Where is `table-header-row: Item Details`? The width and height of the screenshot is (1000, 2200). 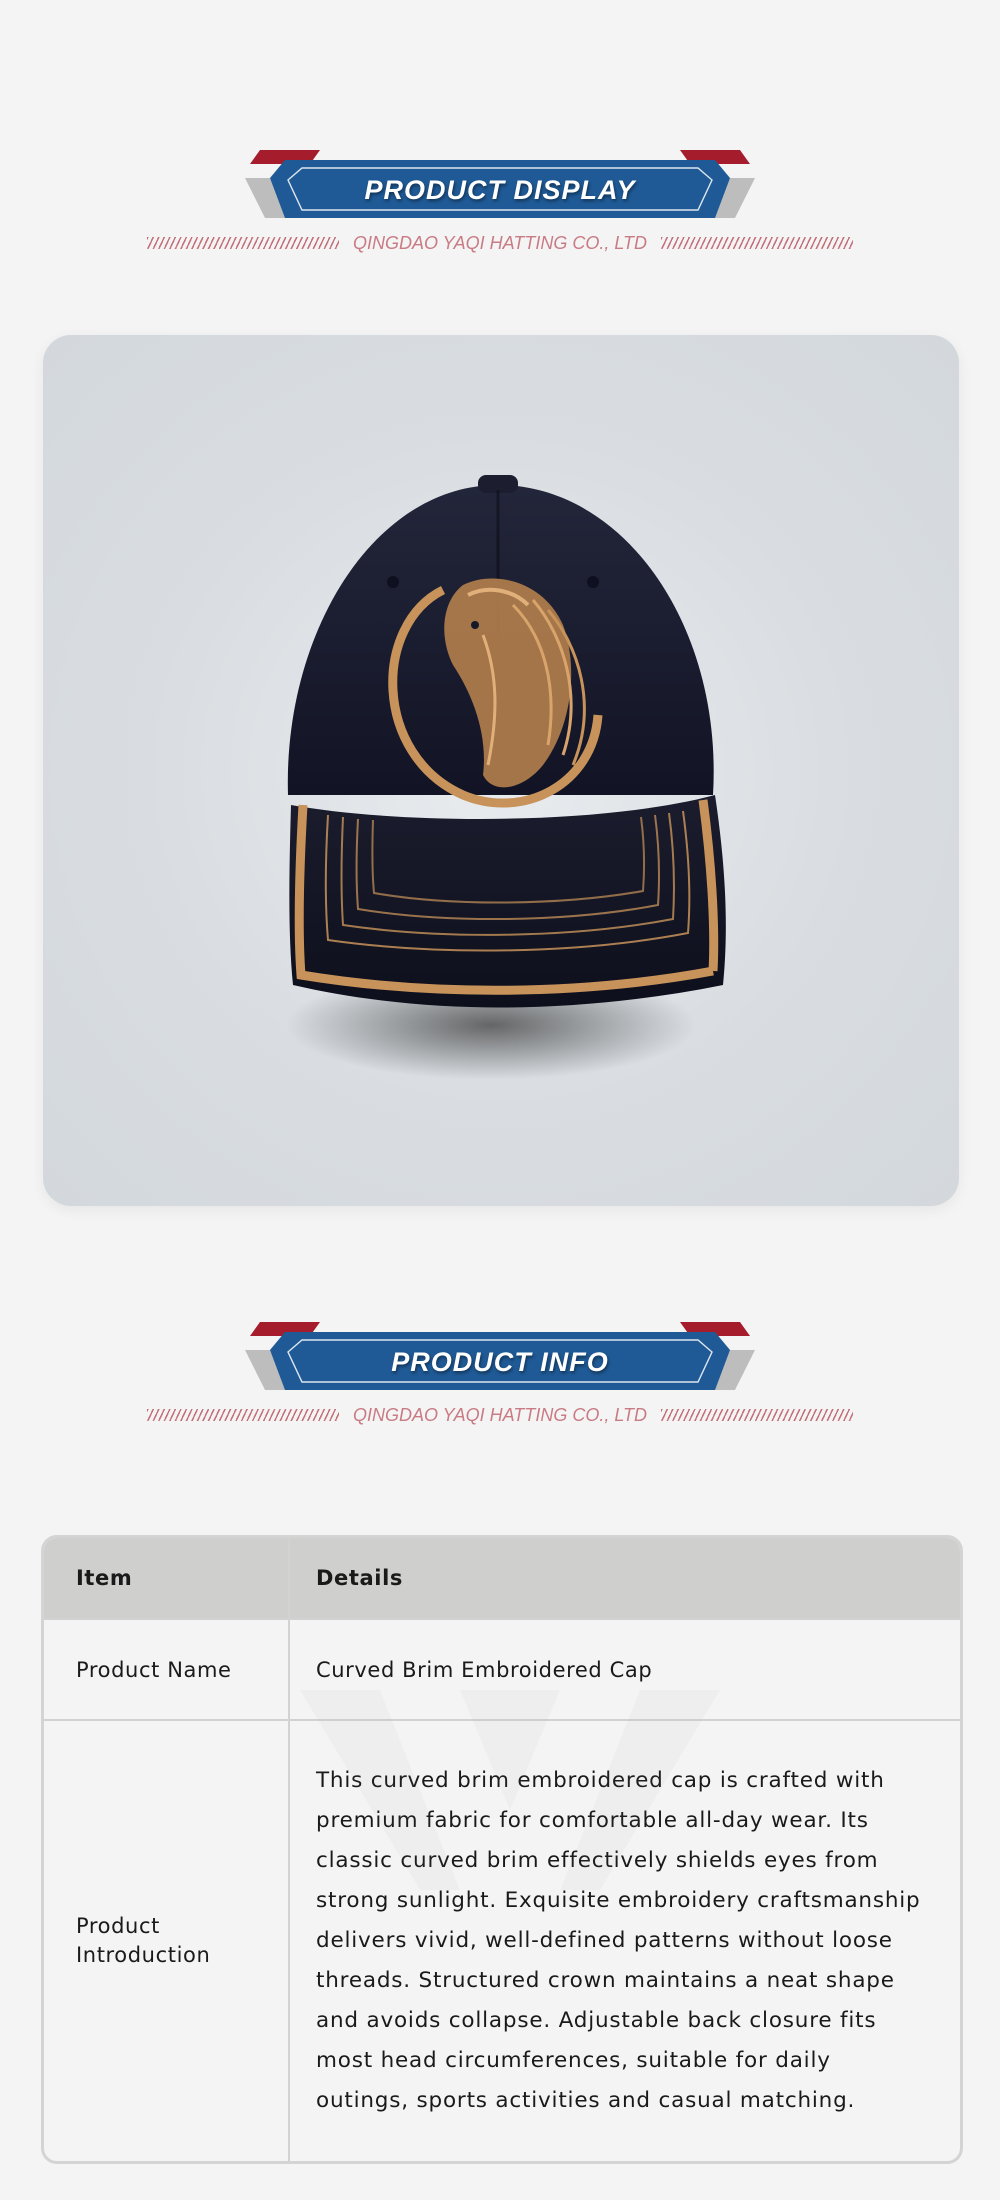
table-header-row: Item Details is located at coordinates (502, 1578).